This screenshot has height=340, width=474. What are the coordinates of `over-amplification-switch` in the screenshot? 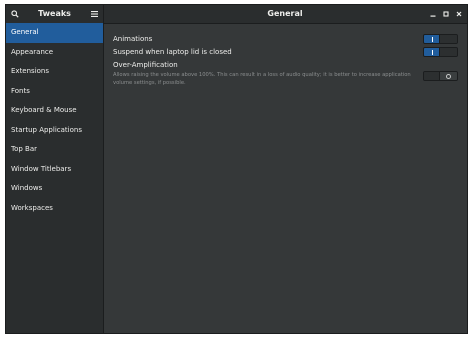 It's located at (440, 76).